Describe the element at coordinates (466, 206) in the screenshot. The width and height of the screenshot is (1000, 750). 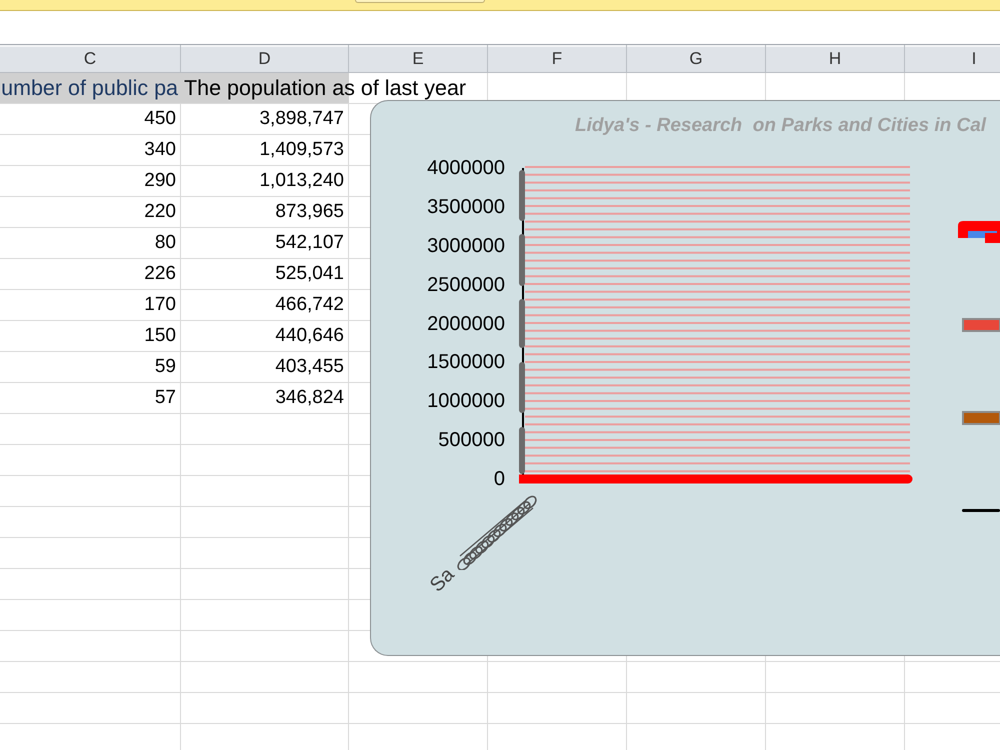
I see `axis-label: 3500000` at that location.